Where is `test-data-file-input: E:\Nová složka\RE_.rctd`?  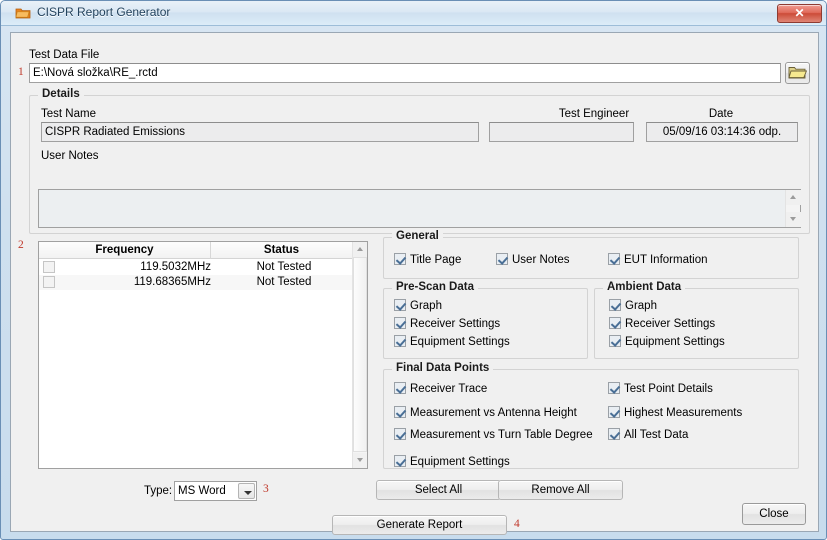
test-data-file-input: E:\Nová složka\RE_.rctd is located at coordinates (405, 73).